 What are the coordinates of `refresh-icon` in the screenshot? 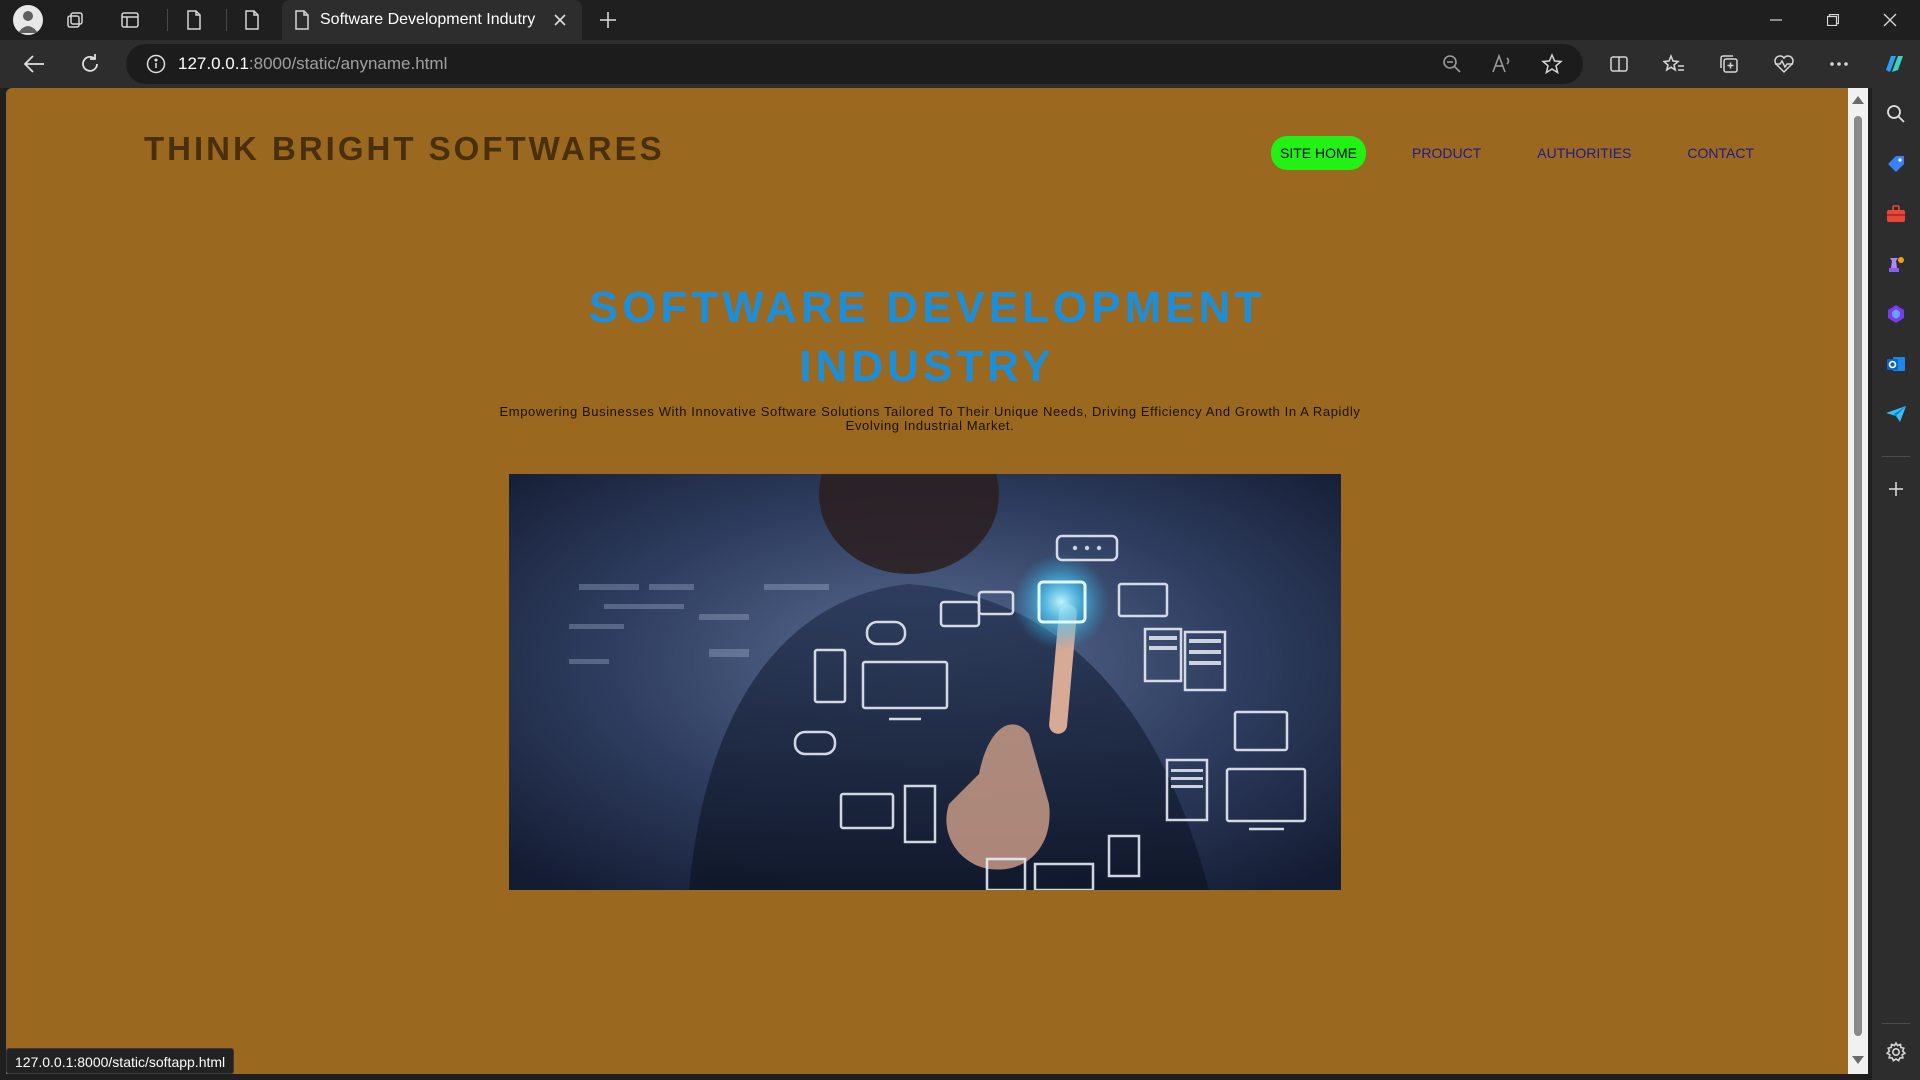 It's located at (90, 64).